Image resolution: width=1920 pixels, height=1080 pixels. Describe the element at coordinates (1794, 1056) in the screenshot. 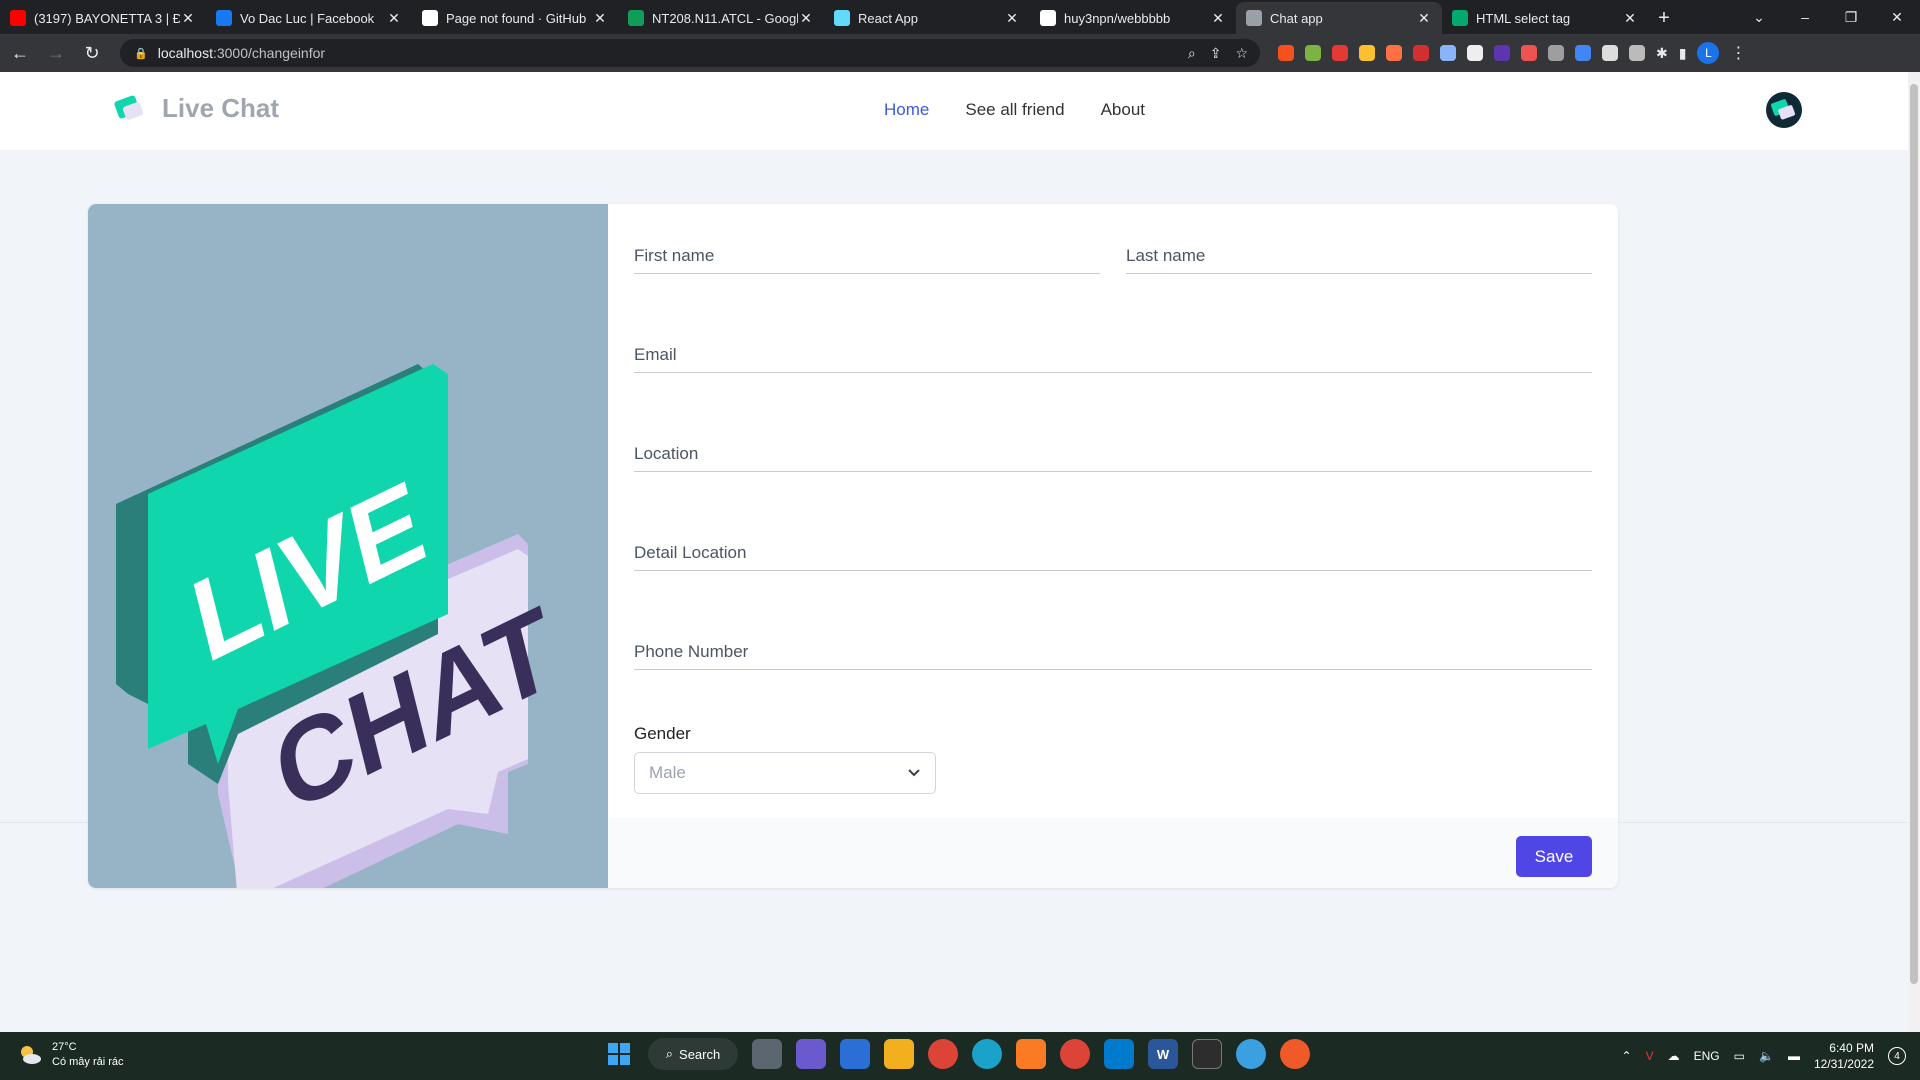

I see `battery-icon: ▬` at that location.